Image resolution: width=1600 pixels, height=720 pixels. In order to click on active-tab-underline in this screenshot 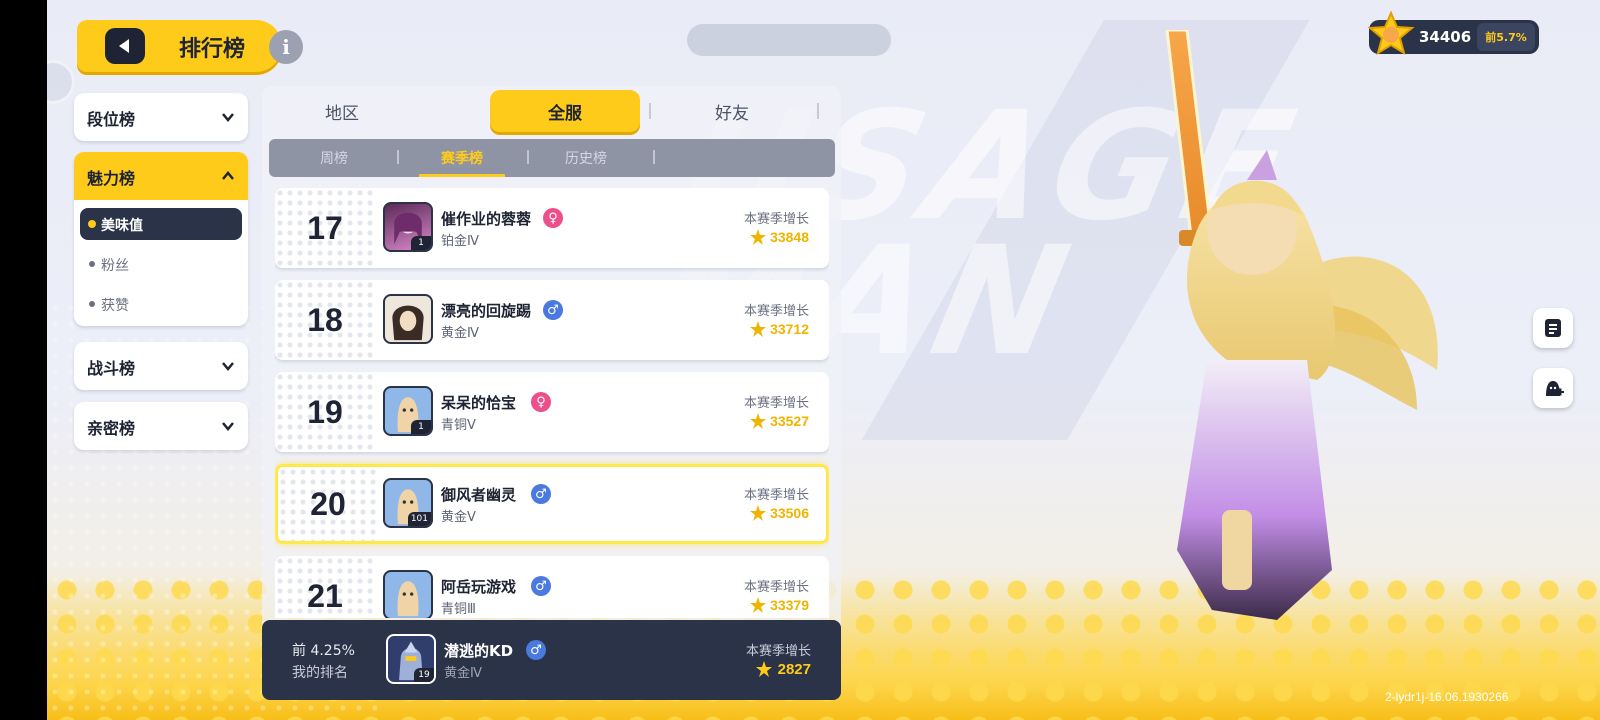, I will do `click(462, 175)`.